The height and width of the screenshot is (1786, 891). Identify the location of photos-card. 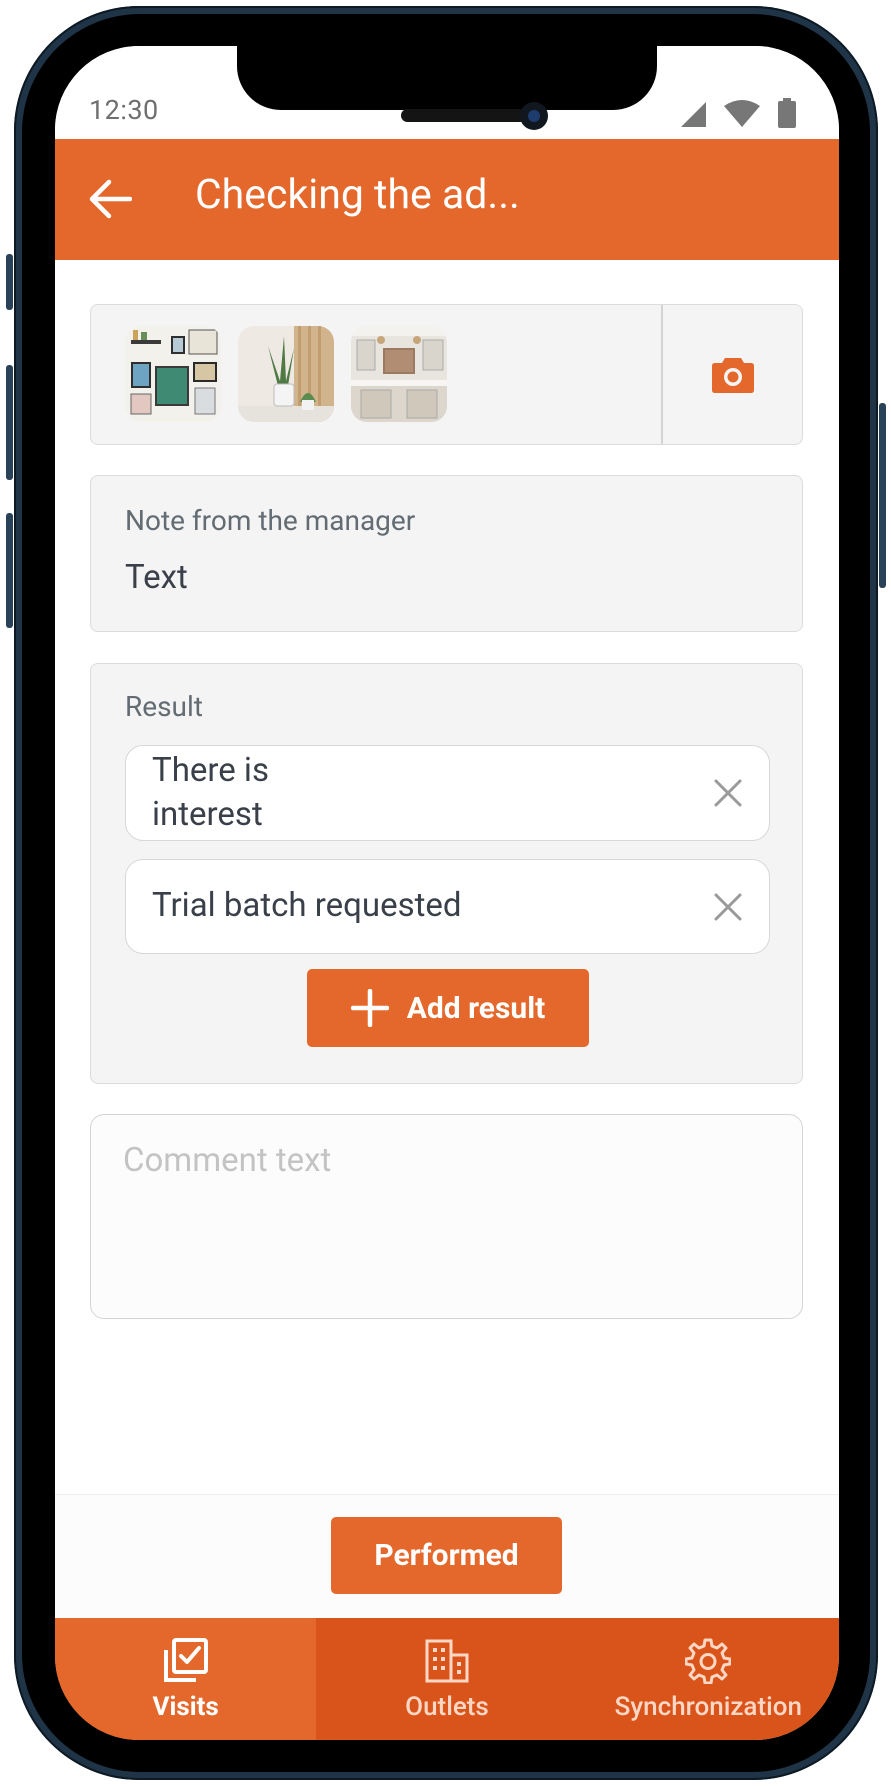
(446, 374).